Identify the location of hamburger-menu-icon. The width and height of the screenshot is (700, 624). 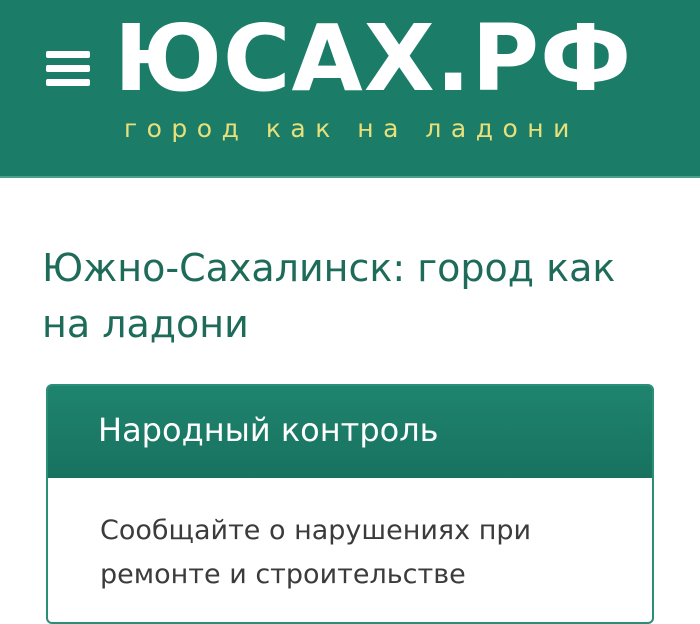
(68, 54).